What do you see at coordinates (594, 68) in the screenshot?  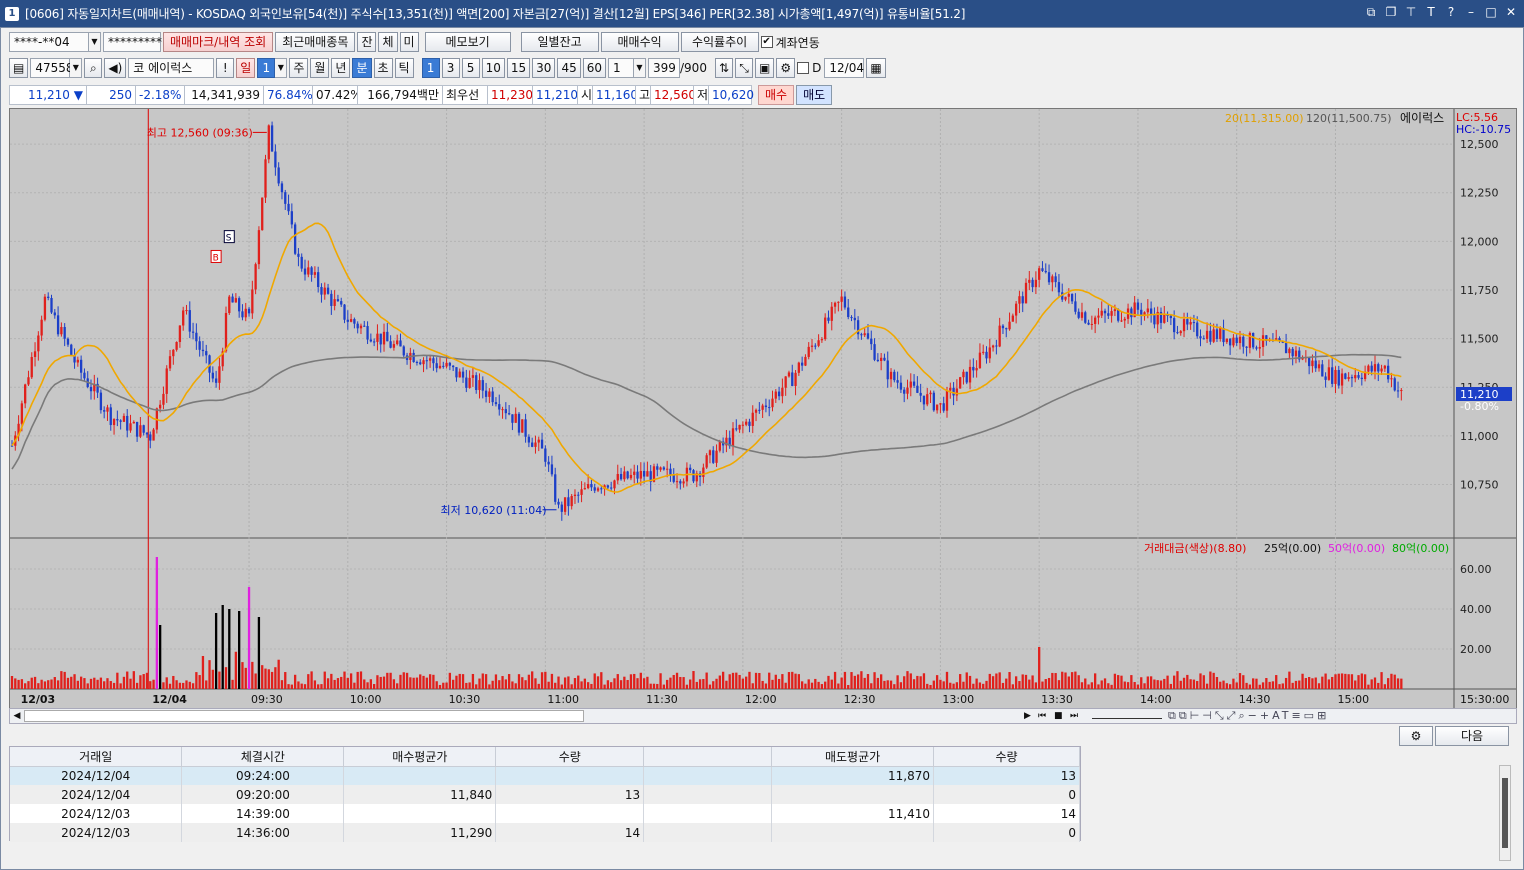 I see `minute-60: 60` at bounding box center [594, 68].